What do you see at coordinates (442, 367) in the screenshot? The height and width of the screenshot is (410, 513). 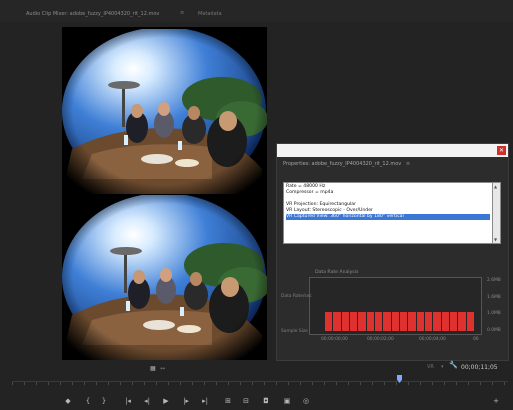 I see `chevron-down-icon: ▾` at bounding box center [442, 367].